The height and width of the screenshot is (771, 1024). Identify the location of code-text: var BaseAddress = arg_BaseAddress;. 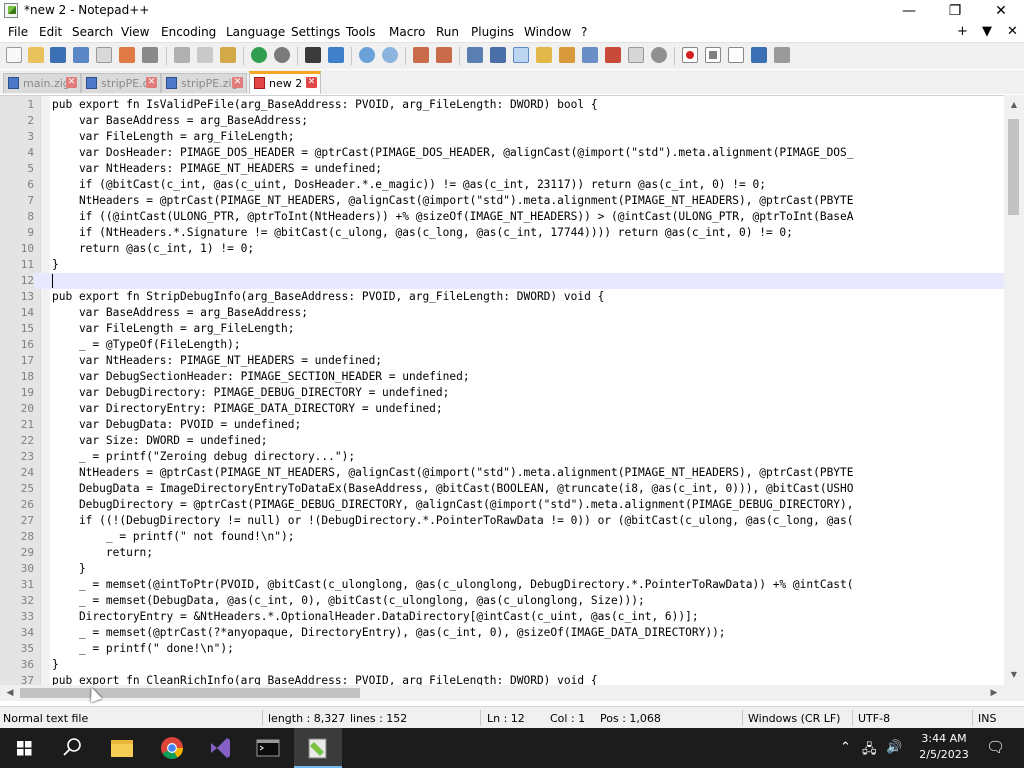
(180, 121).